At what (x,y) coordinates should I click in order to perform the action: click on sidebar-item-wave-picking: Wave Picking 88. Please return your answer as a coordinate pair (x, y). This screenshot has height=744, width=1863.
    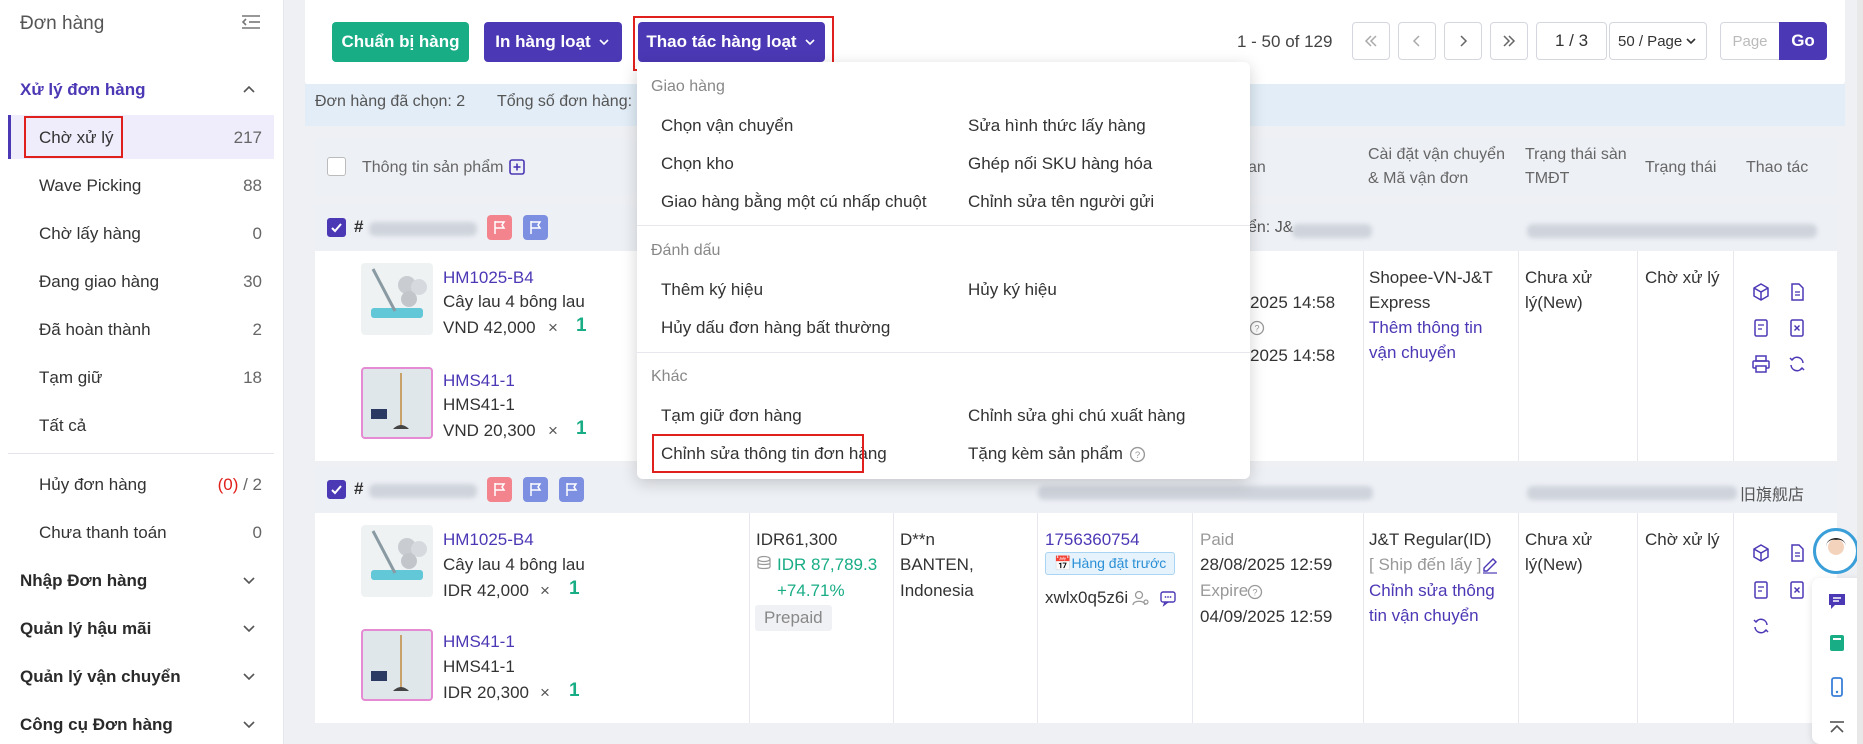
    Looking at the image, I should click on (141, 185).